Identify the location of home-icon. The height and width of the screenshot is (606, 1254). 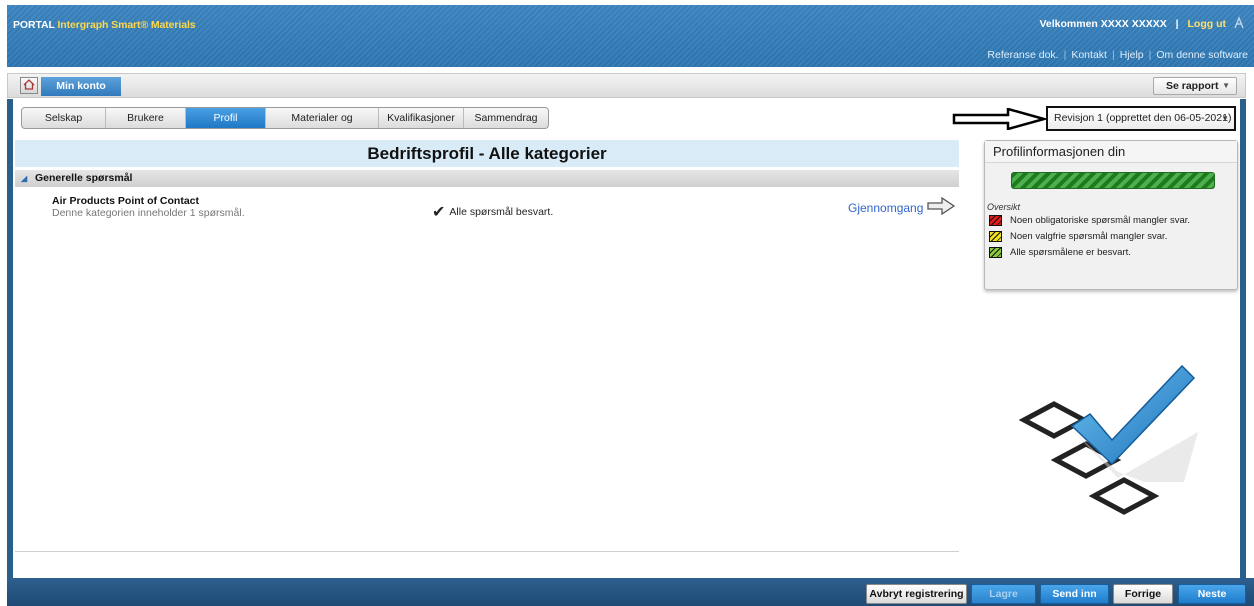
(29, 85).